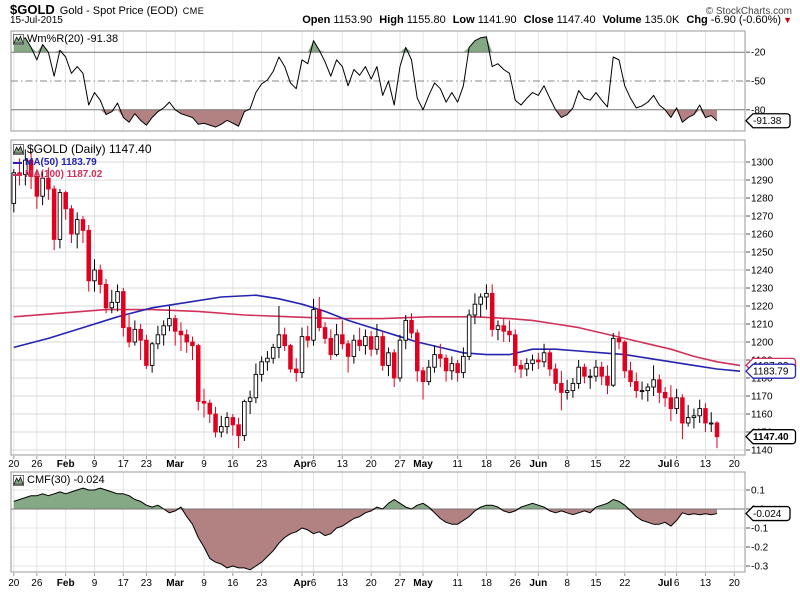 This screenshot has height=596, width=800. Describe the element at coordinates (66, 583) in the screenshot. I see `x-axis-label: Feb` at that location.